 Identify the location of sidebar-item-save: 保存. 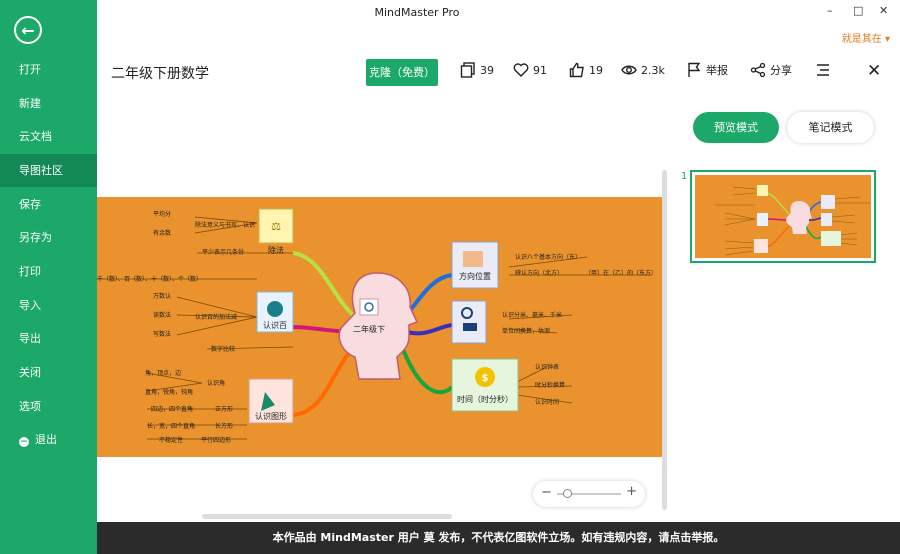
(48, 204).